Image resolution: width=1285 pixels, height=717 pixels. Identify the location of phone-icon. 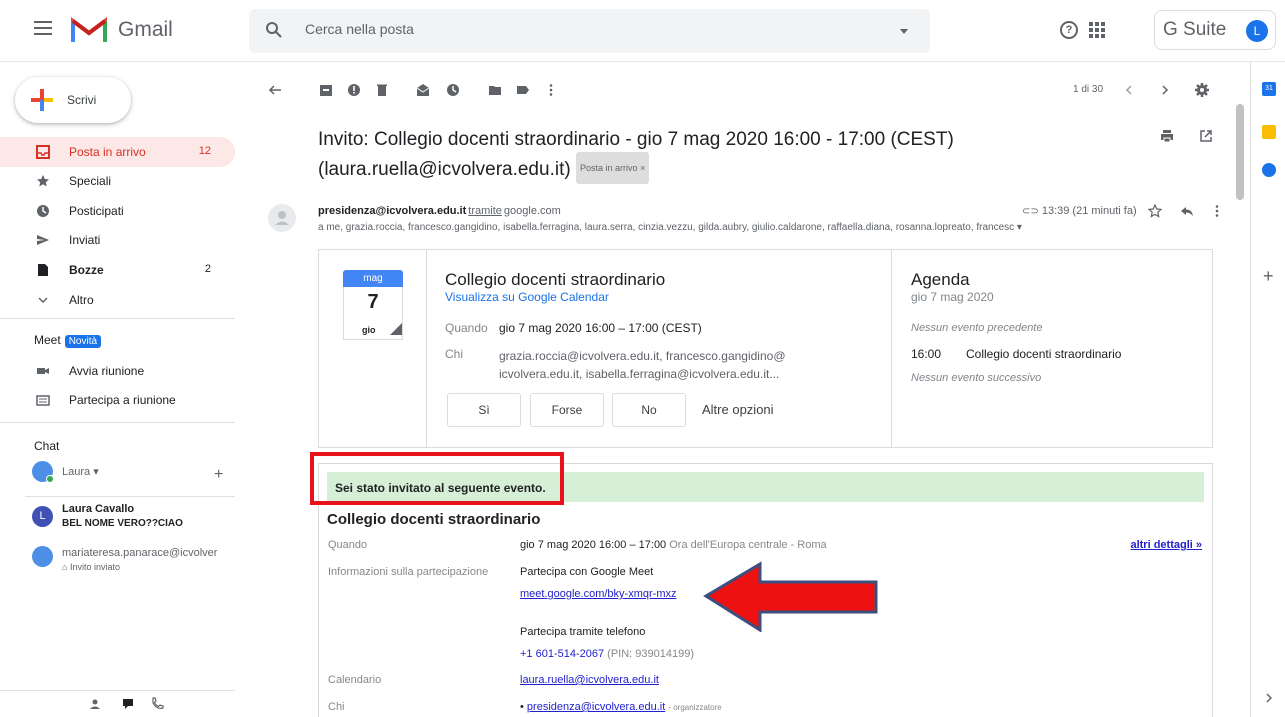
(157, 704).